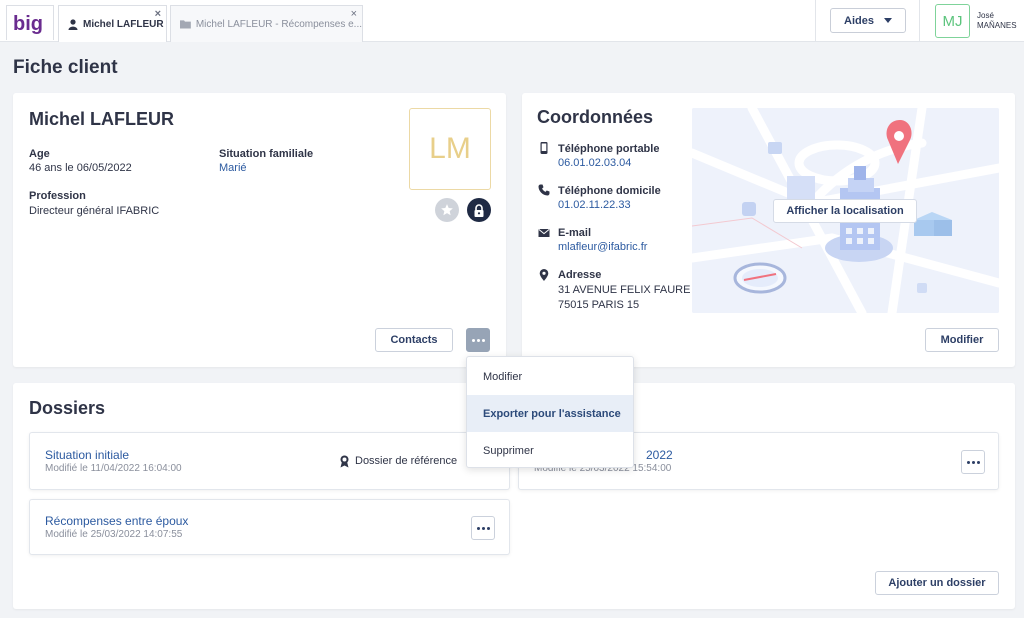 Image resolution: width=1024 pixels, height=618 pixels. Describe the element at coordinates (550, 450) in the screenshot. I see `menu-item-delete: Supprimer` at that location.